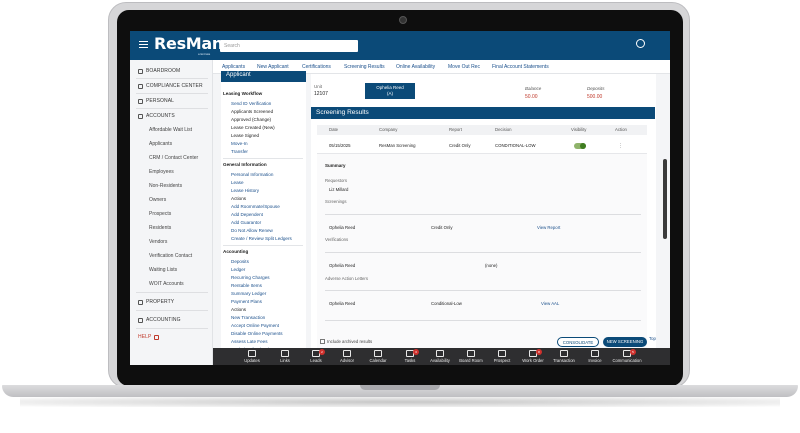 This screenshot has width=800, height=433. Describe the element at coordinates (342, 265) in the screenshot. I see `verification-name: Ophelia Reed` at that location.